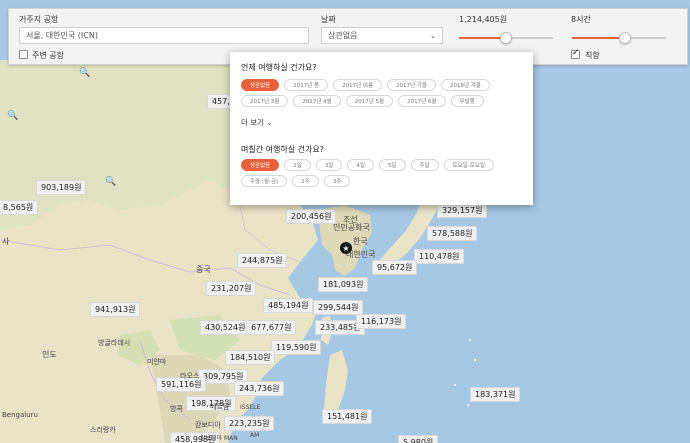  I want to click on price-tag: 151,481원, so click(347, 416).